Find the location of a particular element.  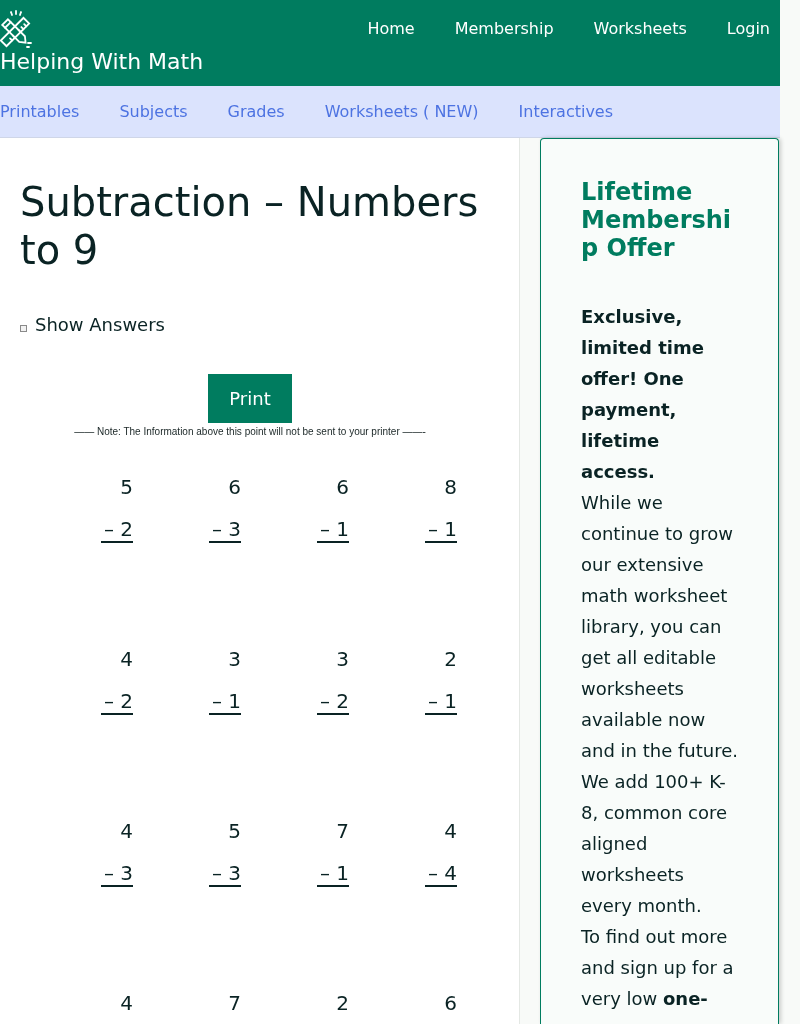

show-answers-label: Show Answers is located at coordinates (100, 325).